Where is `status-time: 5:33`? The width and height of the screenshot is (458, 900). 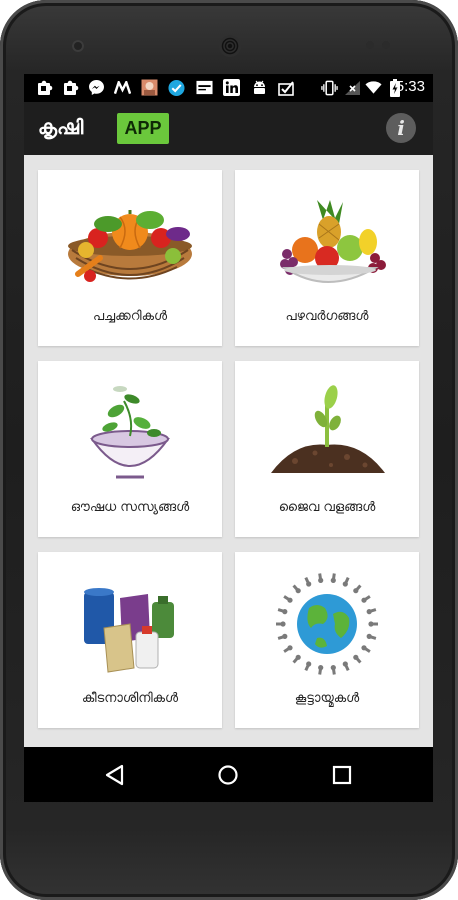 status-time: 5:33 is located at coordinates (410, 86).